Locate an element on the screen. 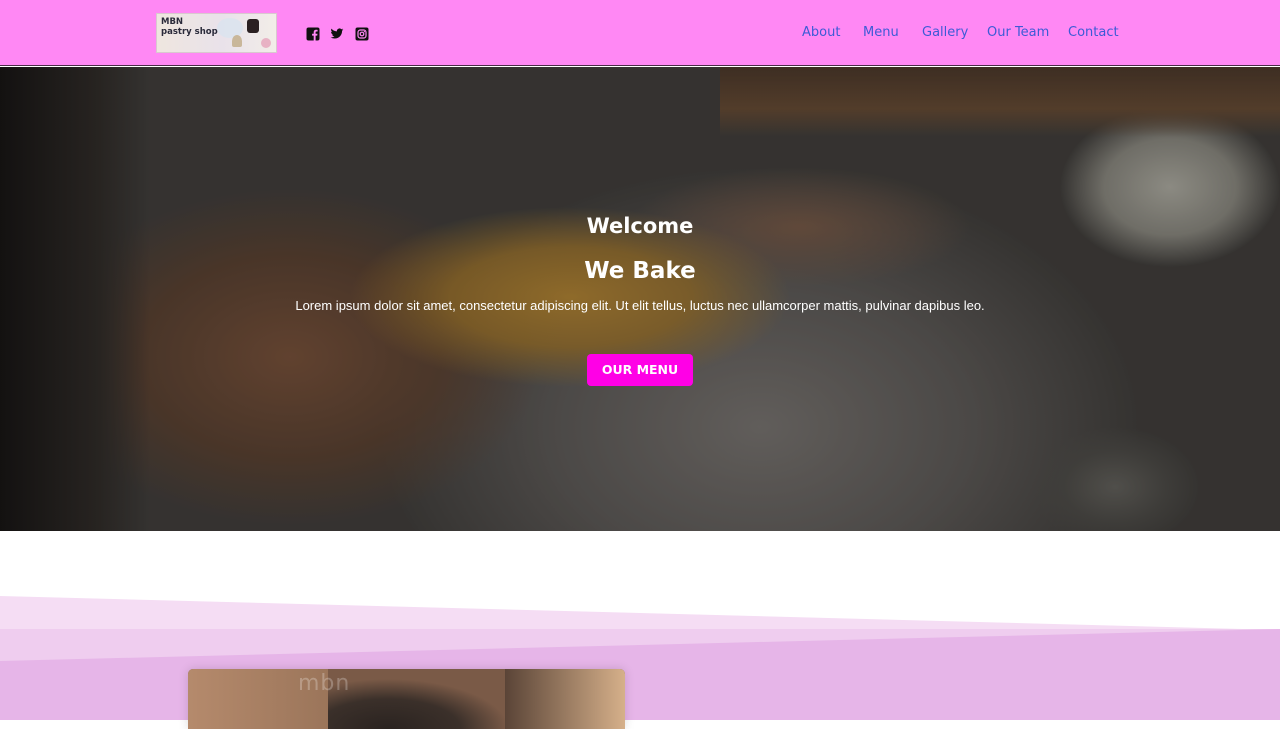  twitter-icon is located at coordinates (337, 34).